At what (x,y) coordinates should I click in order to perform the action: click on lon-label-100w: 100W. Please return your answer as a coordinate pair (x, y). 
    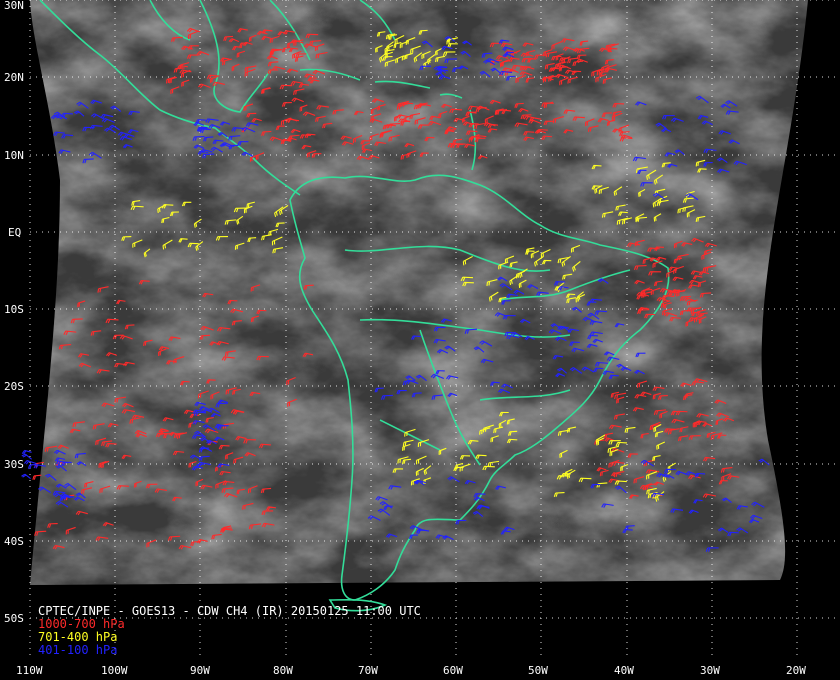
    Looking at the image, I should click on (114, 670).